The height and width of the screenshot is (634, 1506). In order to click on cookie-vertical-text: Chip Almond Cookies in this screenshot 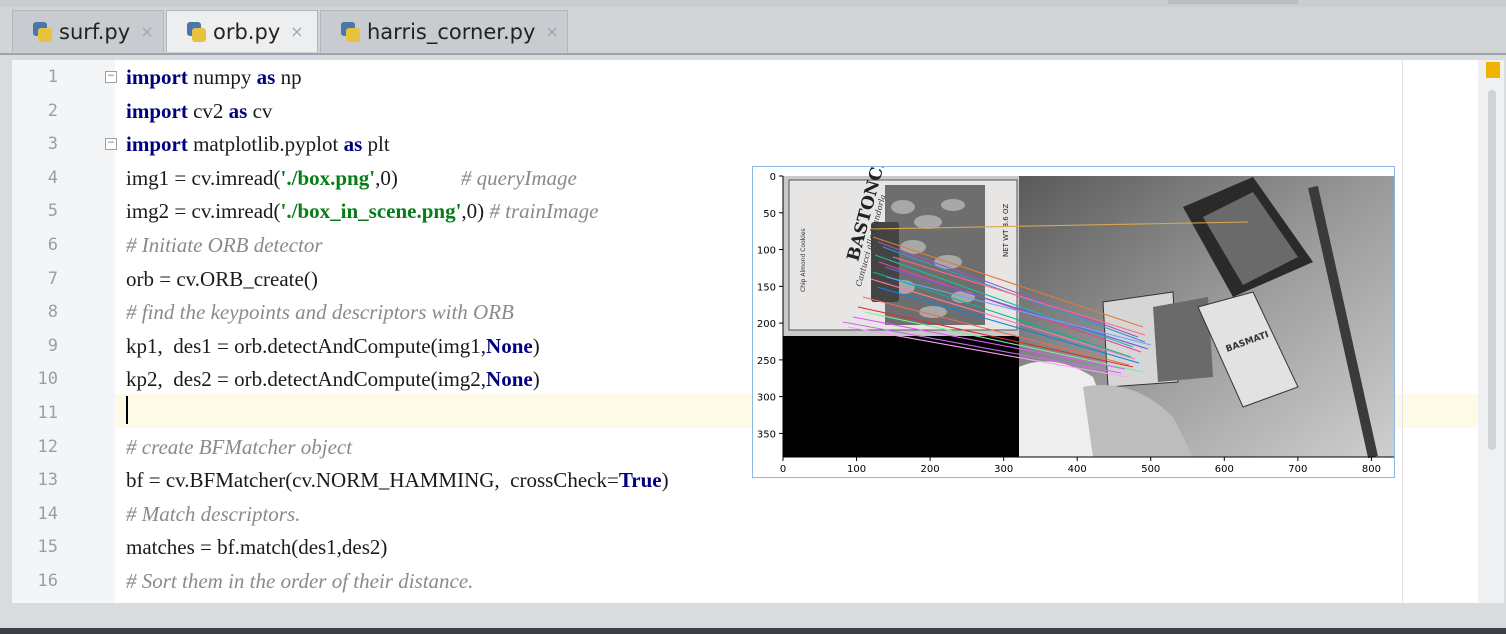, I will do `click(803, 260)`.